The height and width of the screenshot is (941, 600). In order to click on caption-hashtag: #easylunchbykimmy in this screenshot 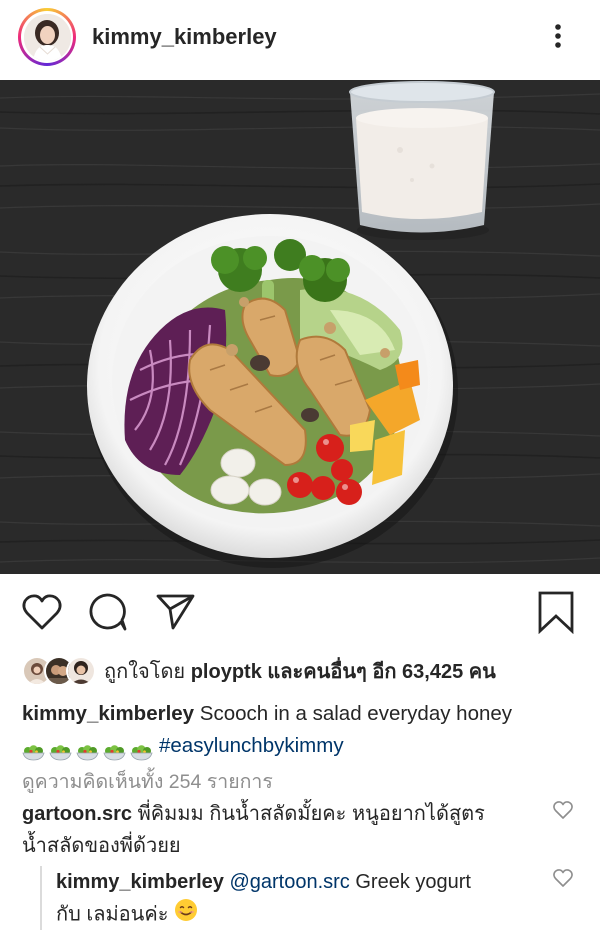, I will do `click(251, 745)`.